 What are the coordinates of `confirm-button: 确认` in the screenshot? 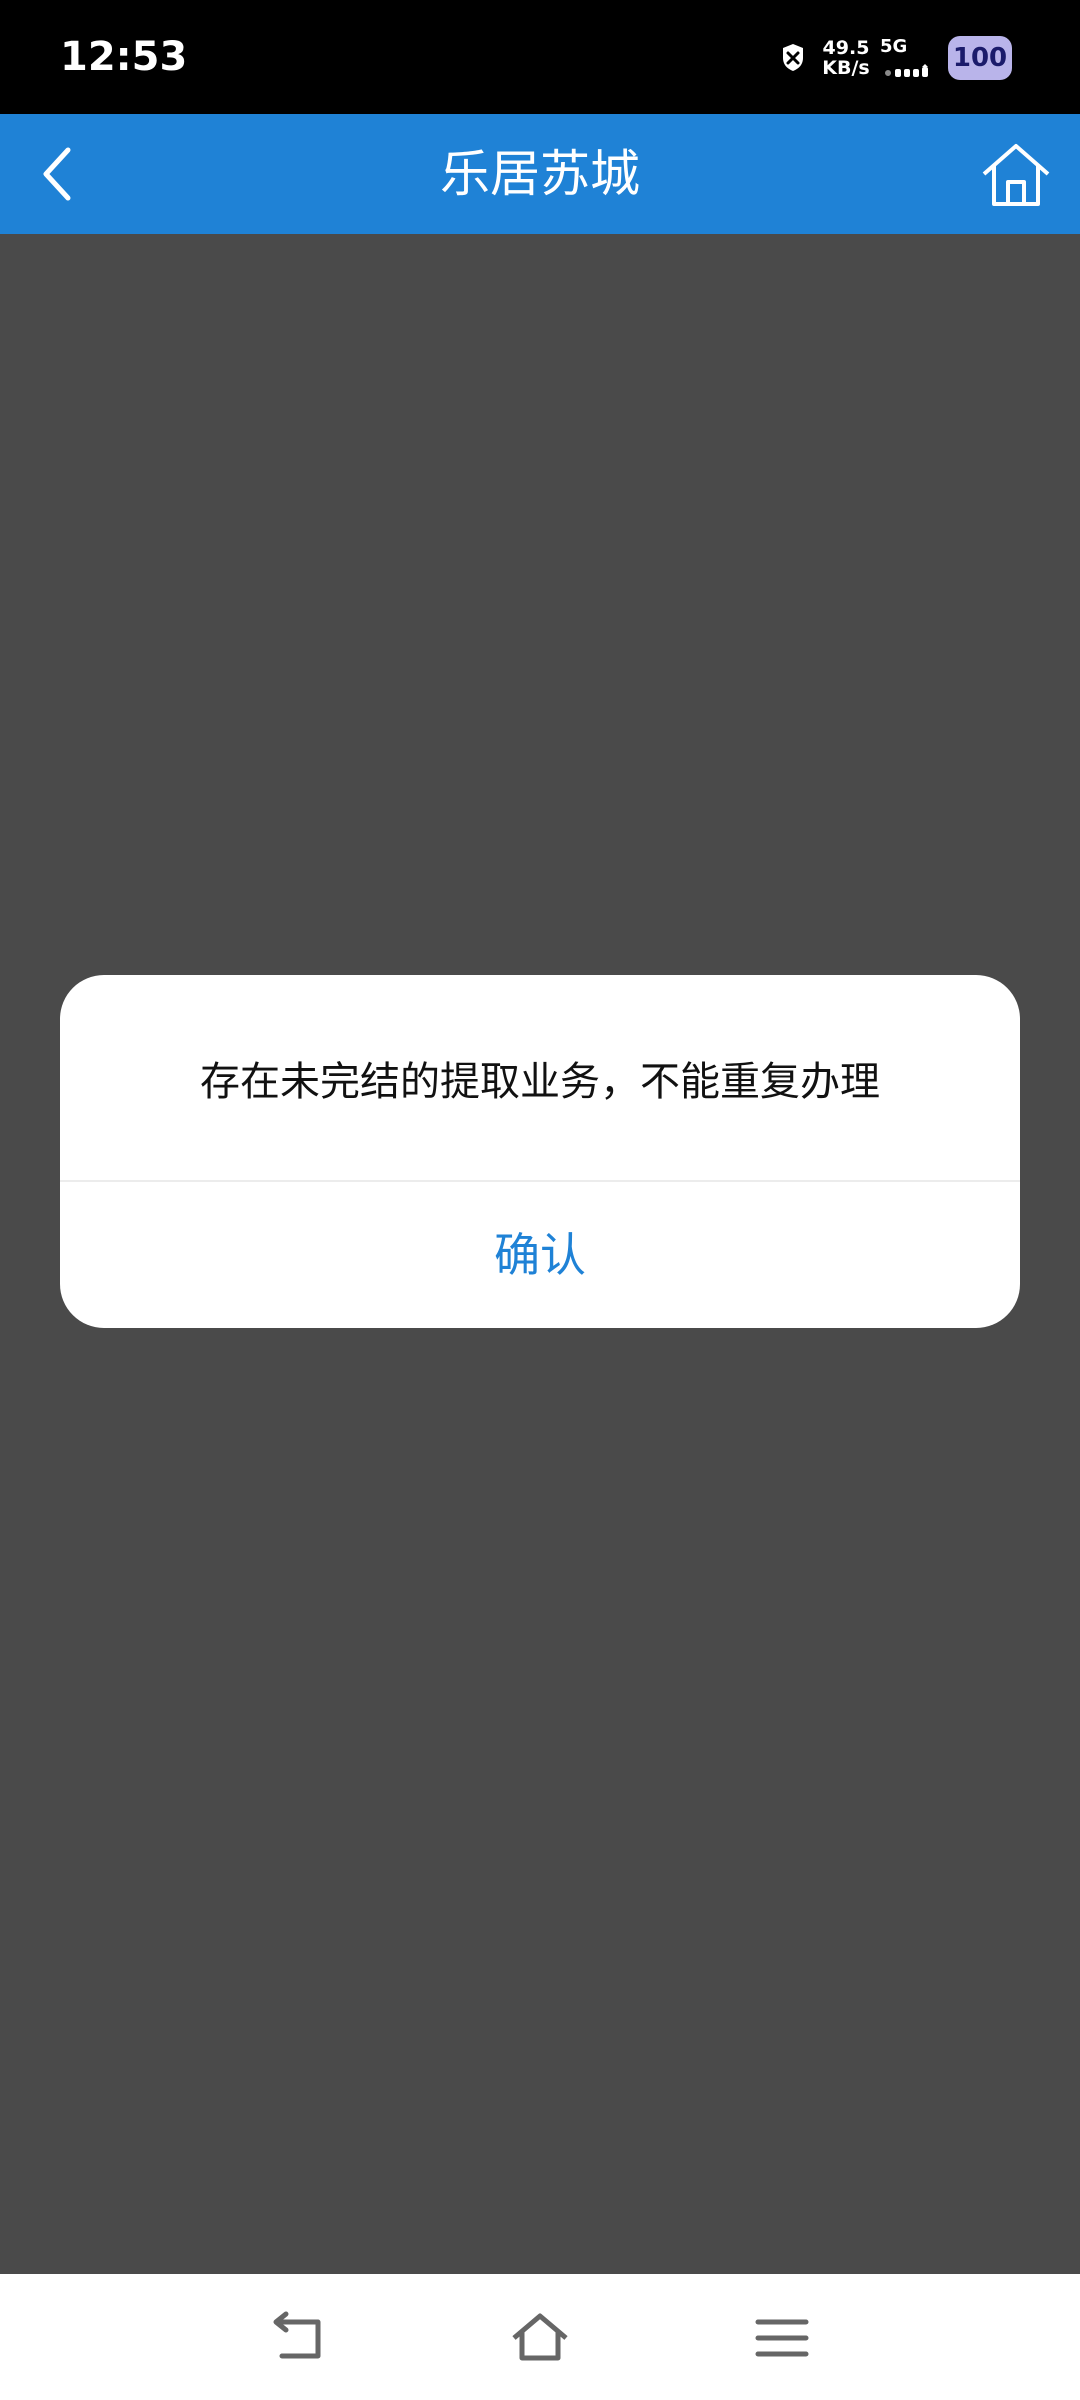 It's located at (540, 1255).